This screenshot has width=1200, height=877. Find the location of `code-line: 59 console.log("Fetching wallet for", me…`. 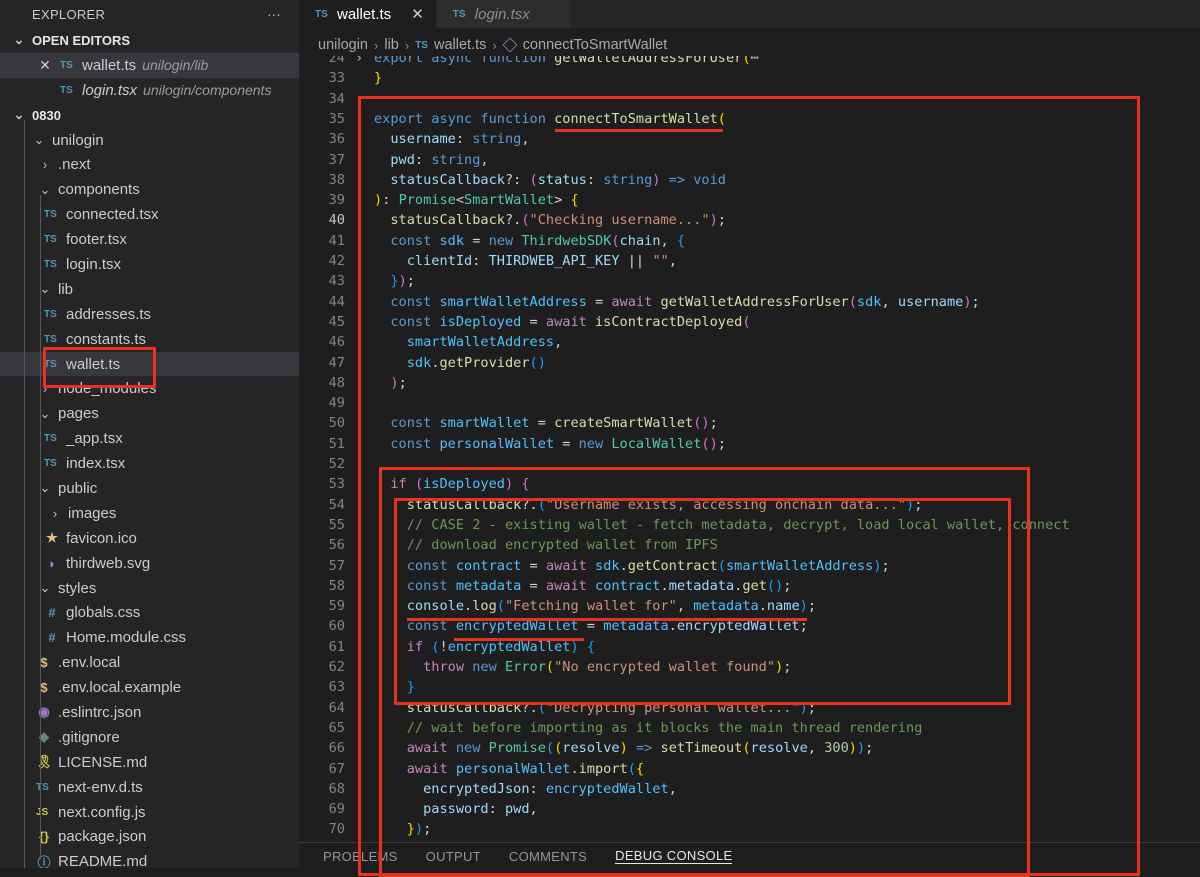

code-line: 59 console.log("Fetching wallet for", me… is located at coordinates (749, 606).